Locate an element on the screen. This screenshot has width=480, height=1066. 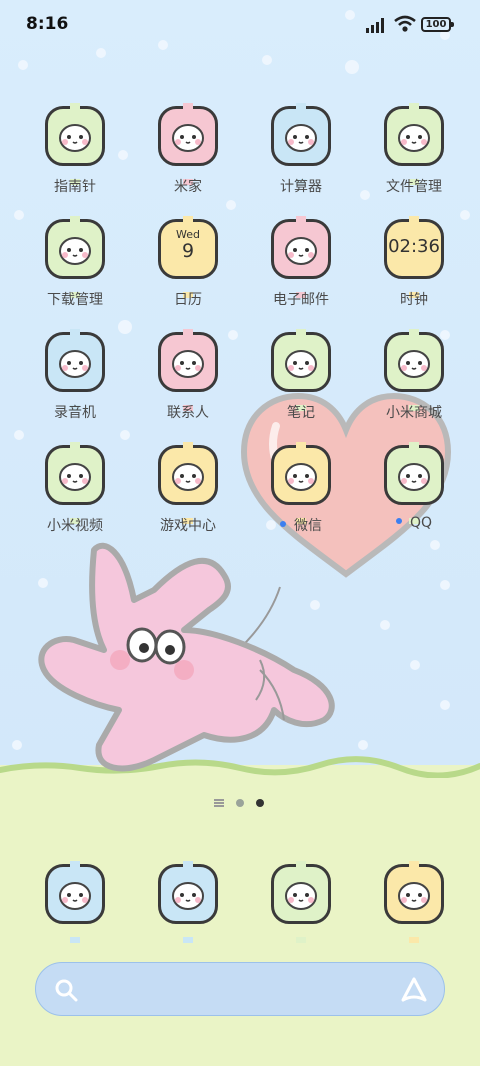
clock-icon: 02:36 is located at coordinates (414, 257).